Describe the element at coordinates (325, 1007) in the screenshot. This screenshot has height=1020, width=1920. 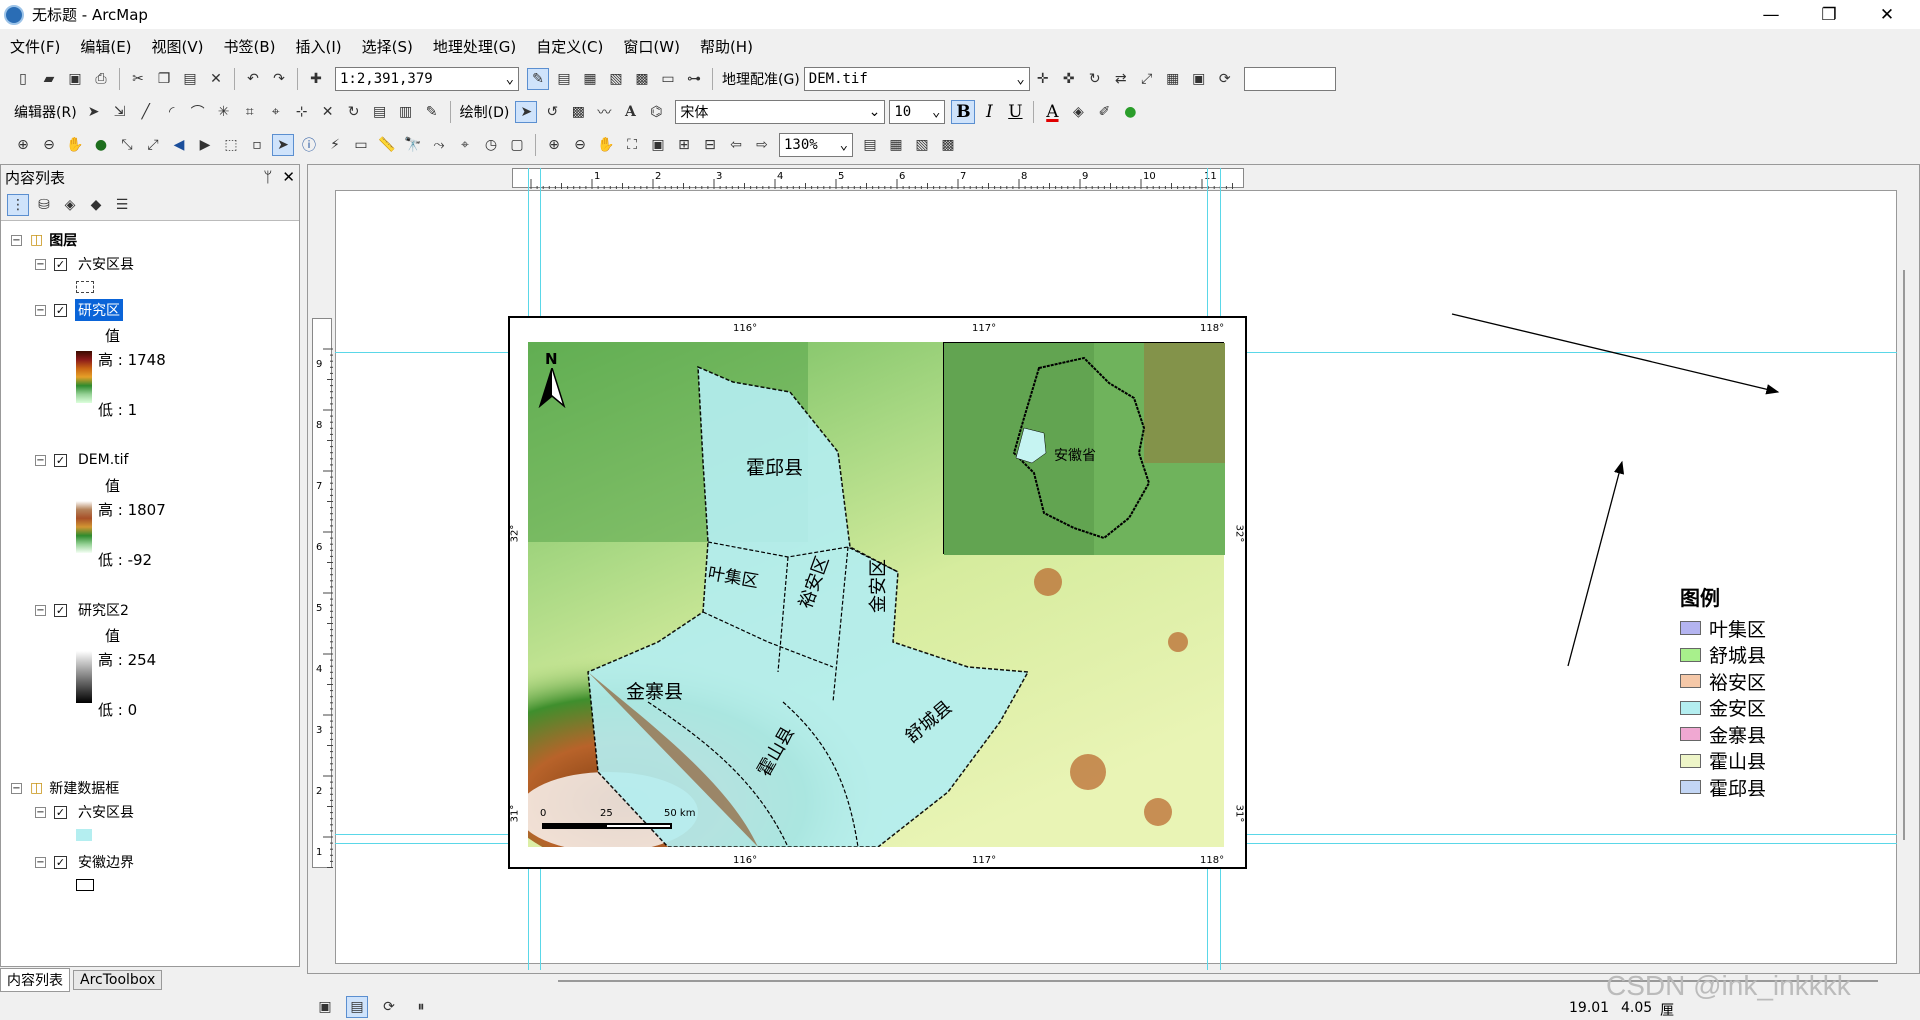
I see `data-view-icon: ▣` at that location.